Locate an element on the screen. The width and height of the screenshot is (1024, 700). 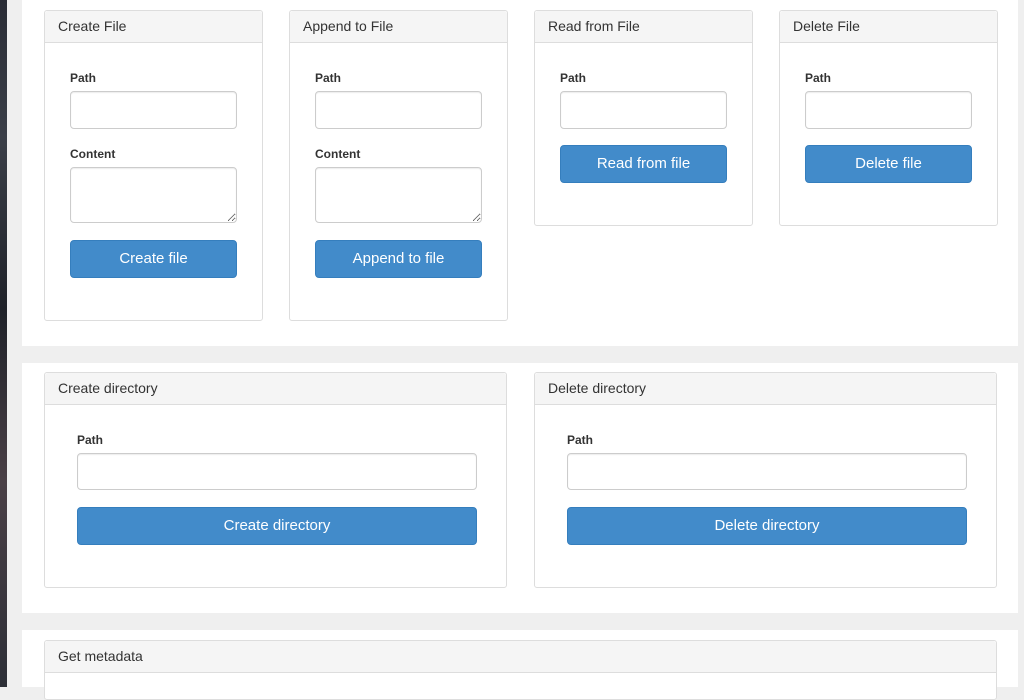
delete-file-heading: Delete File is located at coordinates (888, 27).